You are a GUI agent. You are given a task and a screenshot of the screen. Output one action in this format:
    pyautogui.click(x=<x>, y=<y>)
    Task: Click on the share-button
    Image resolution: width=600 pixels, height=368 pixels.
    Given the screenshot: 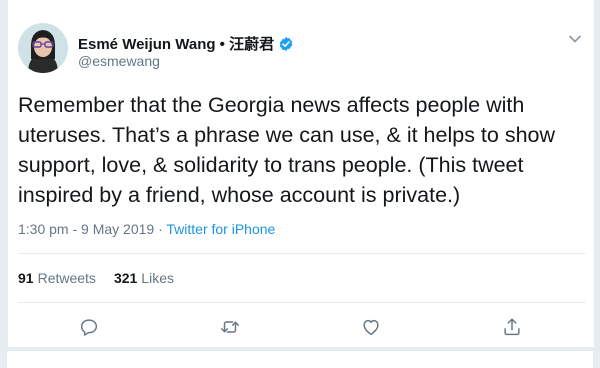 What is the action you would take?
    pyautogui.click(x=512, y=327)
    